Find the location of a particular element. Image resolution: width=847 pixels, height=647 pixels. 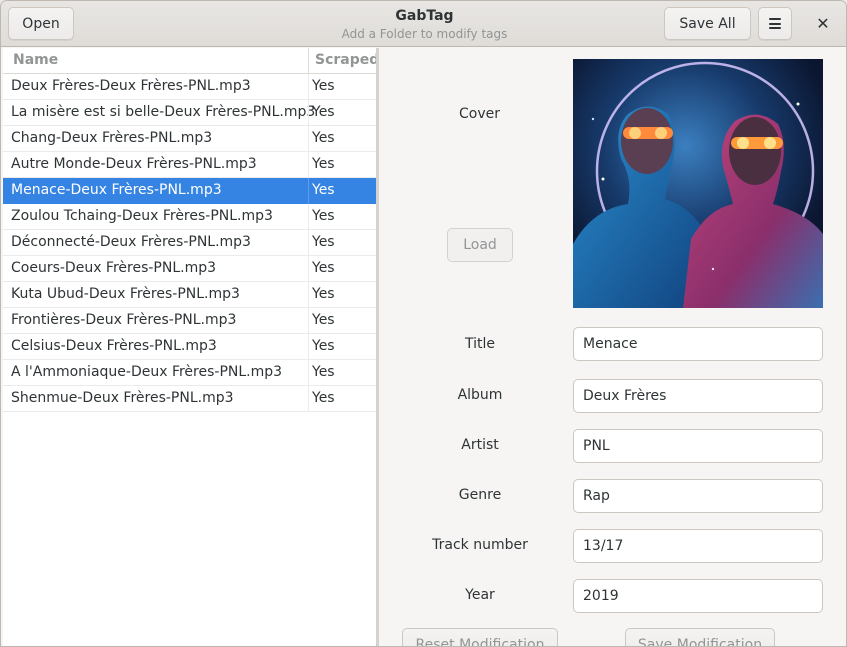

row-filename: Shenmue-Deux Frères-PNL.mp3 is located at coordinates (122, 398).